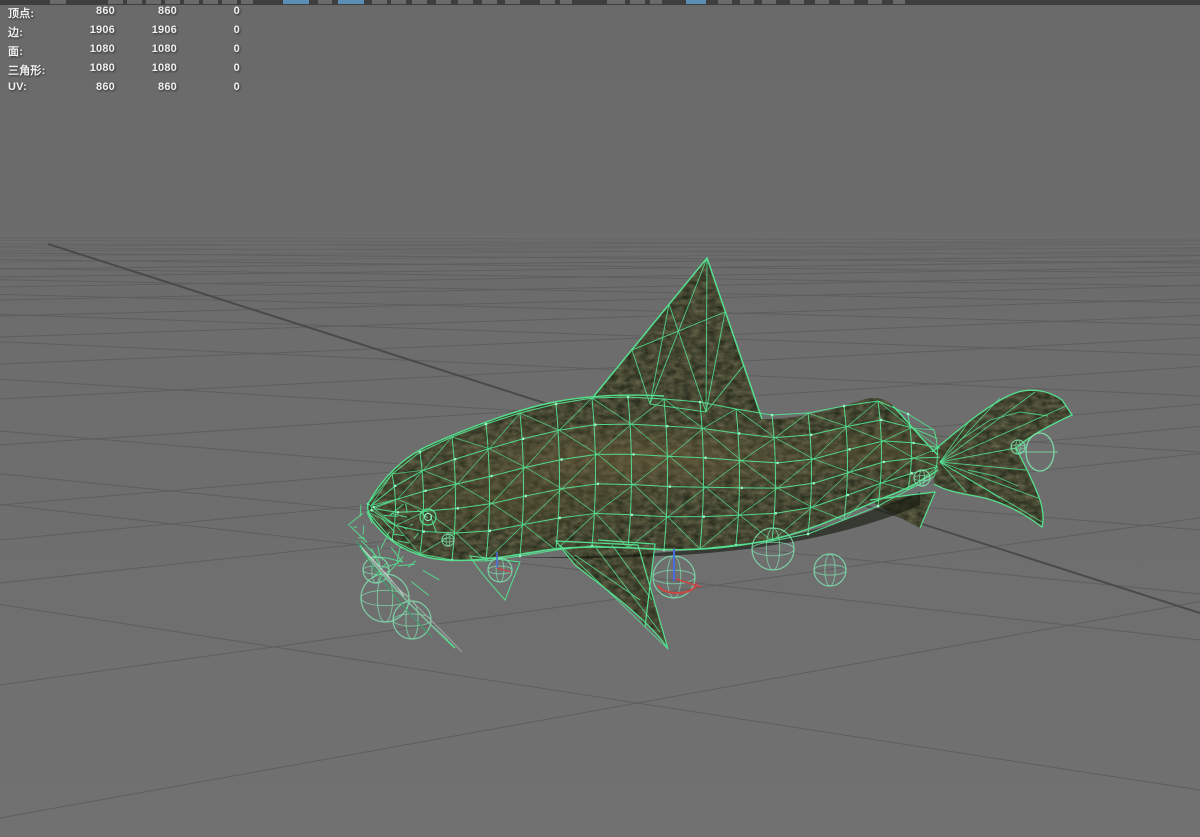 Image resolution: width=1200 pixels, height=837 pixels. I want to click on stats-row-faces: 面: 1080 1080 0, so click(150, 50).